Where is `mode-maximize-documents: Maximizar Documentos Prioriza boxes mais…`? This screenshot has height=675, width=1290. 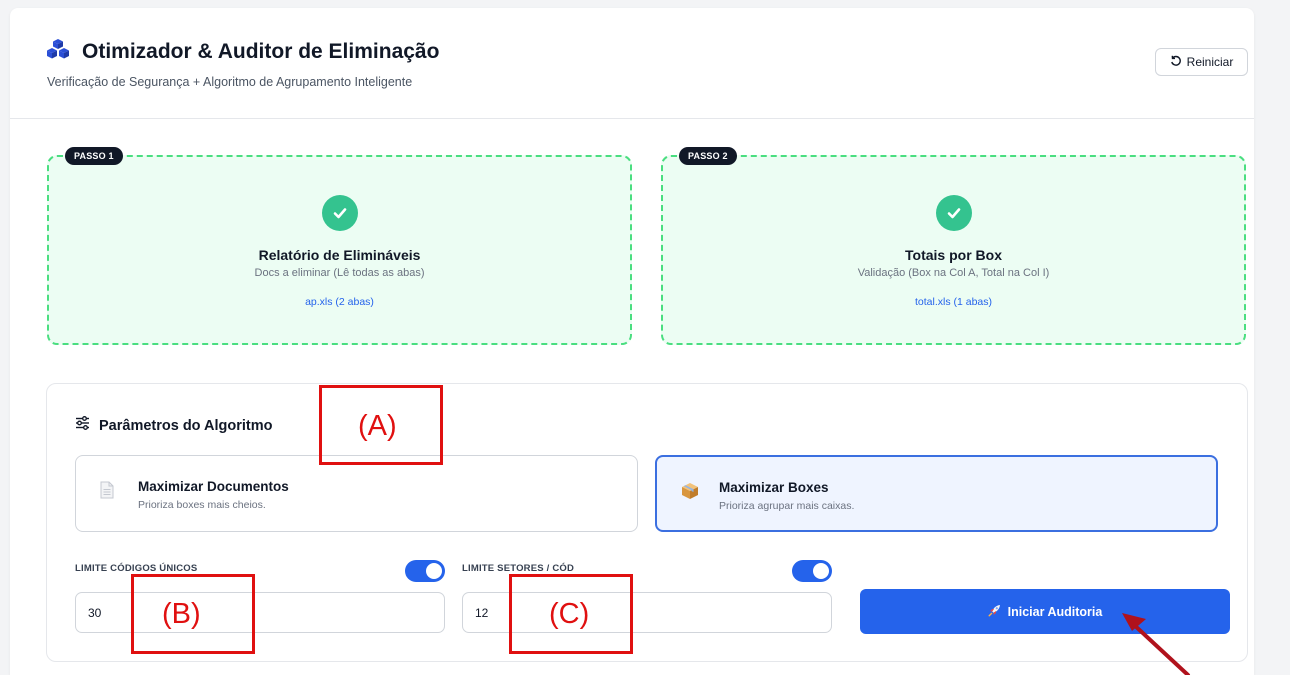
mode-maximize-documents: Maximizar Documentos Prioriza boxes mais… is located at coordinates (356, 493).